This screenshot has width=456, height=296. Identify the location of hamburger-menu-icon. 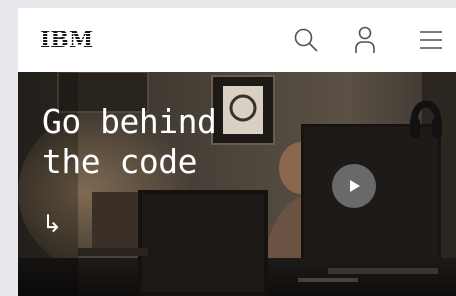
(431, 40).